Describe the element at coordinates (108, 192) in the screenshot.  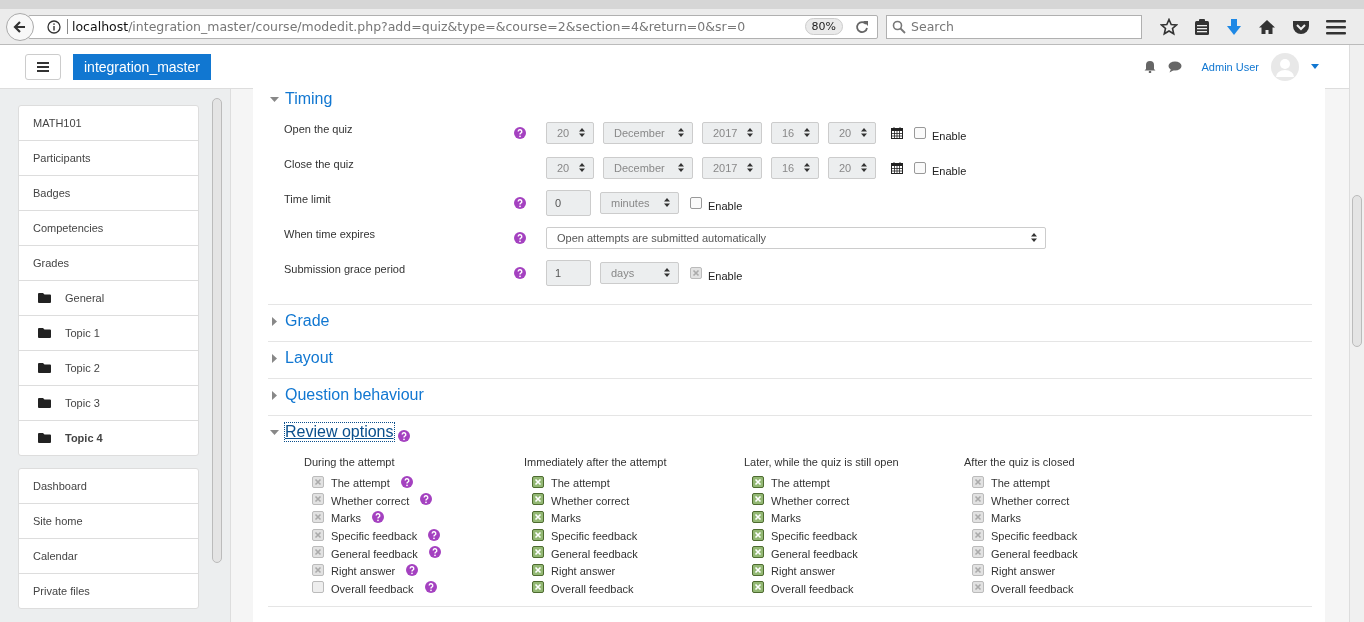
I see `sidebar-item: Badges` at that location.